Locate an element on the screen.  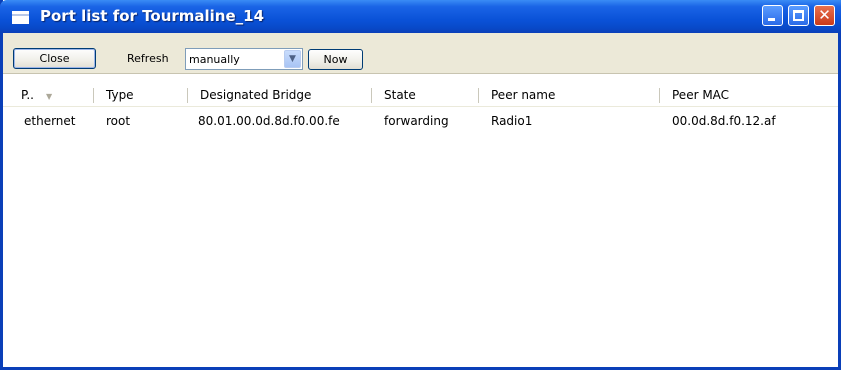
column-header-port: P.. ▼ is located at coordinates (36, 95).